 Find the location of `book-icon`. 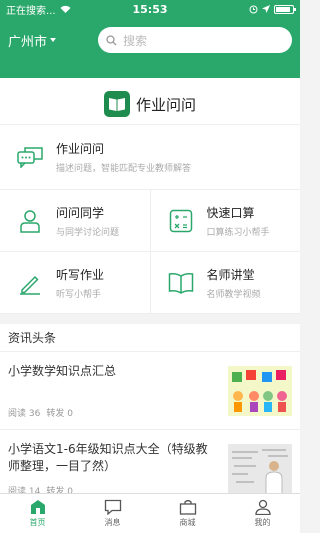

book-icon is located at coordinates (116, 104).